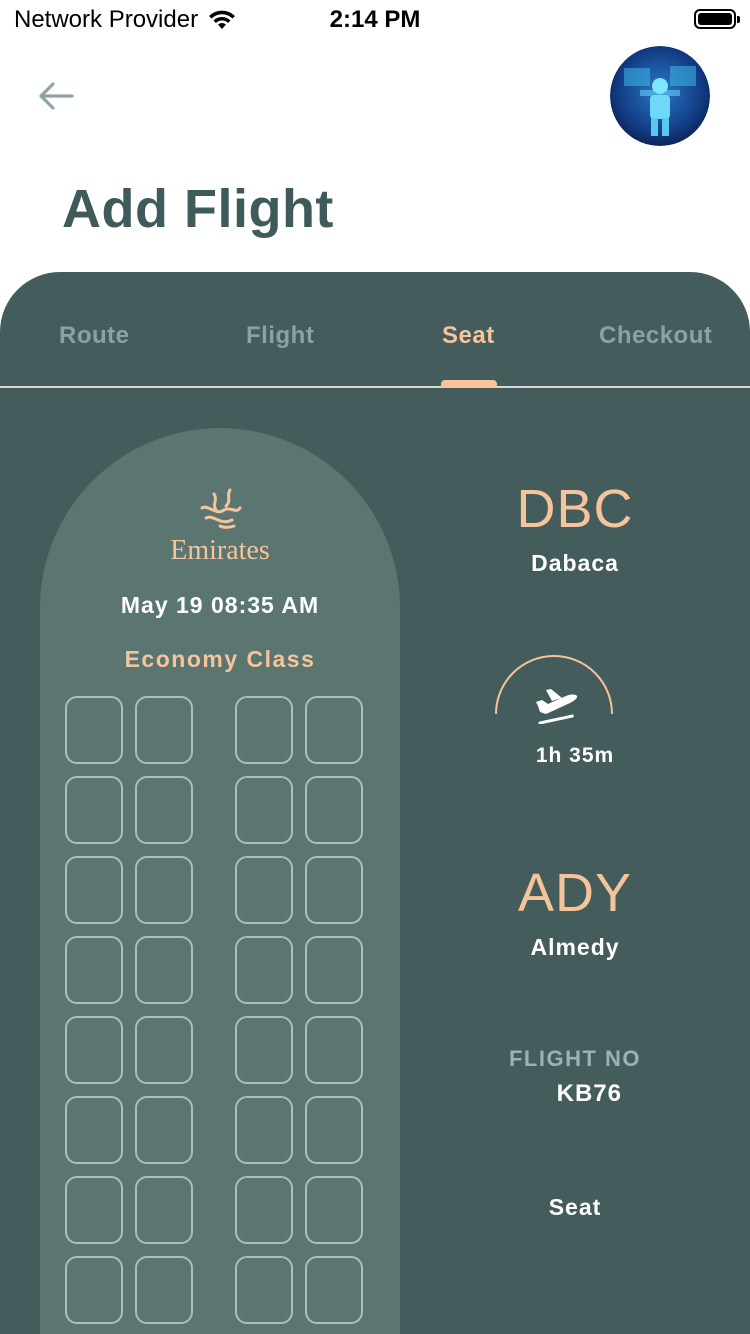 The height and width of the screenshot is (1334, 750). What do you see at coordinates (220, 659) in the screenshot?
I see `seat-class: Economy Class` at bounding box center [220, 659].